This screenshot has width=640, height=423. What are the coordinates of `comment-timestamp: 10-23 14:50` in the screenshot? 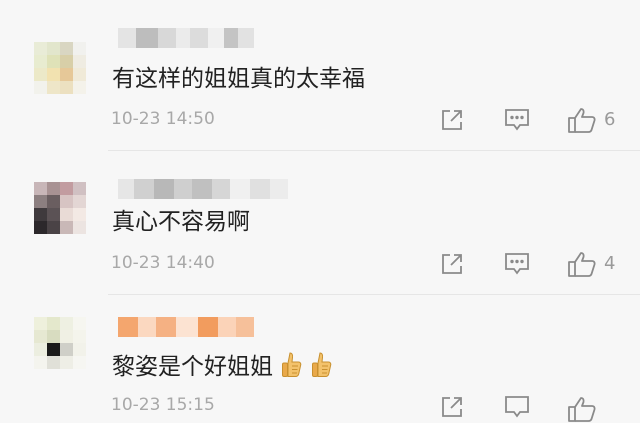 It's located at (163, 119).